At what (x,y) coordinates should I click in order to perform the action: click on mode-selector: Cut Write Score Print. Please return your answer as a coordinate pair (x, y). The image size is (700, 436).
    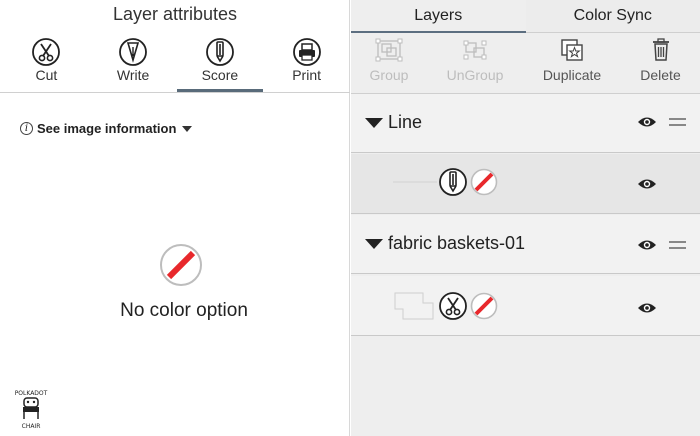
    Looking at the image, I should click on (175, 64).